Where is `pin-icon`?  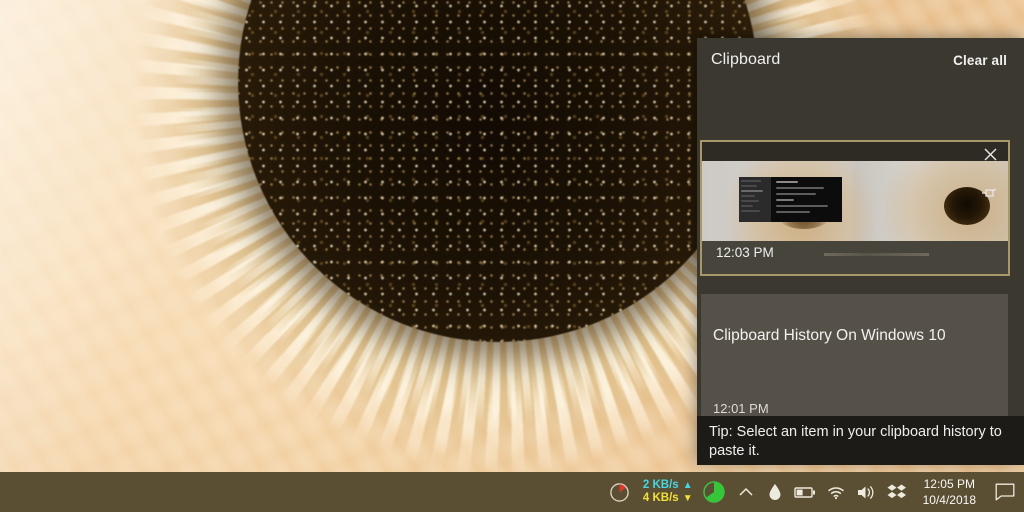
pin-icon is located at coordinates (990, 194).